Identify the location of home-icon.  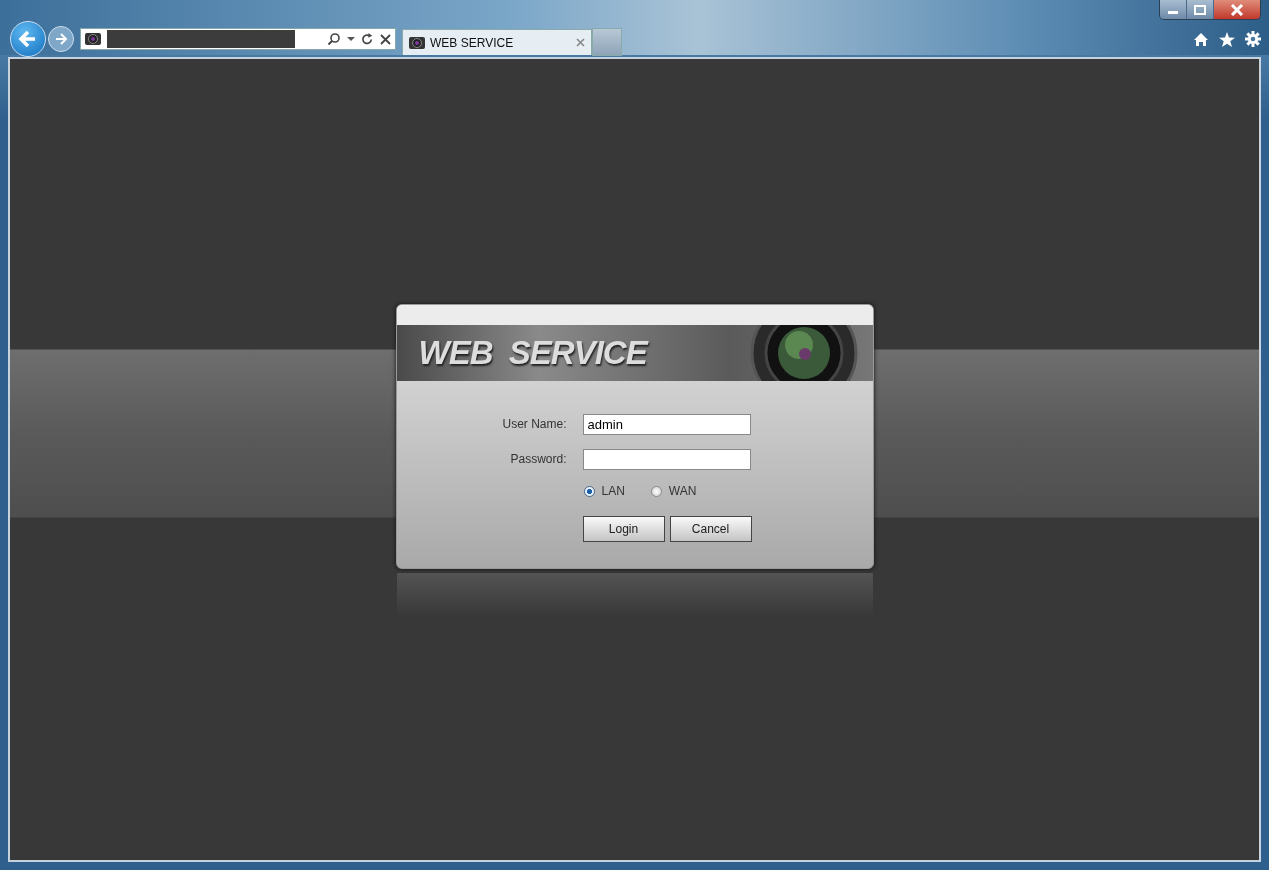
(1201, 39).